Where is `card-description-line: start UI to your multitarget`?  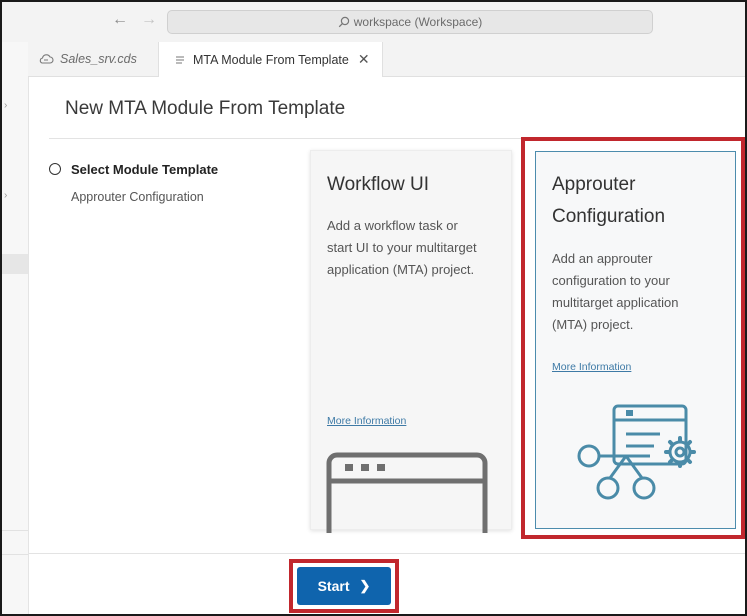 card-description-line: start UI to your multitarget is located at coordinates (402, 247).